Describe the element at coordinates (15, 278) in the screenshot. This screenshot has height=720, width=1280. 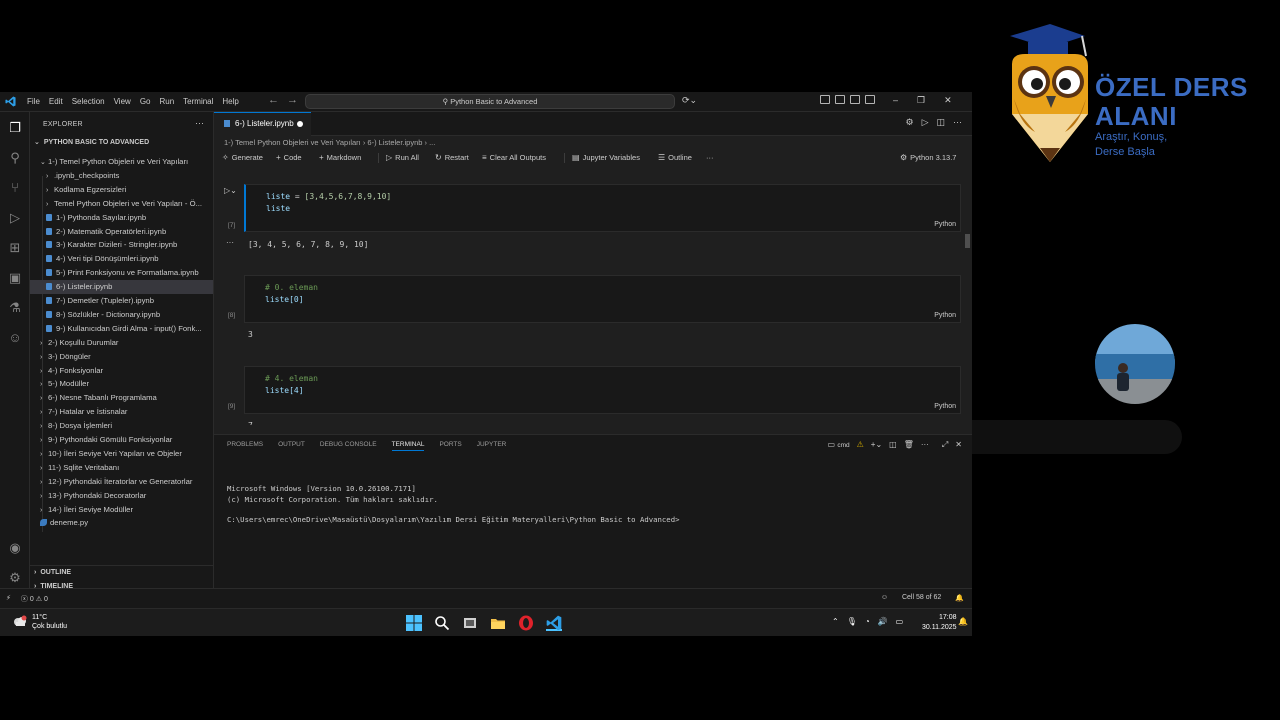
I see `remote-explorer-icon: ▣` at that location.